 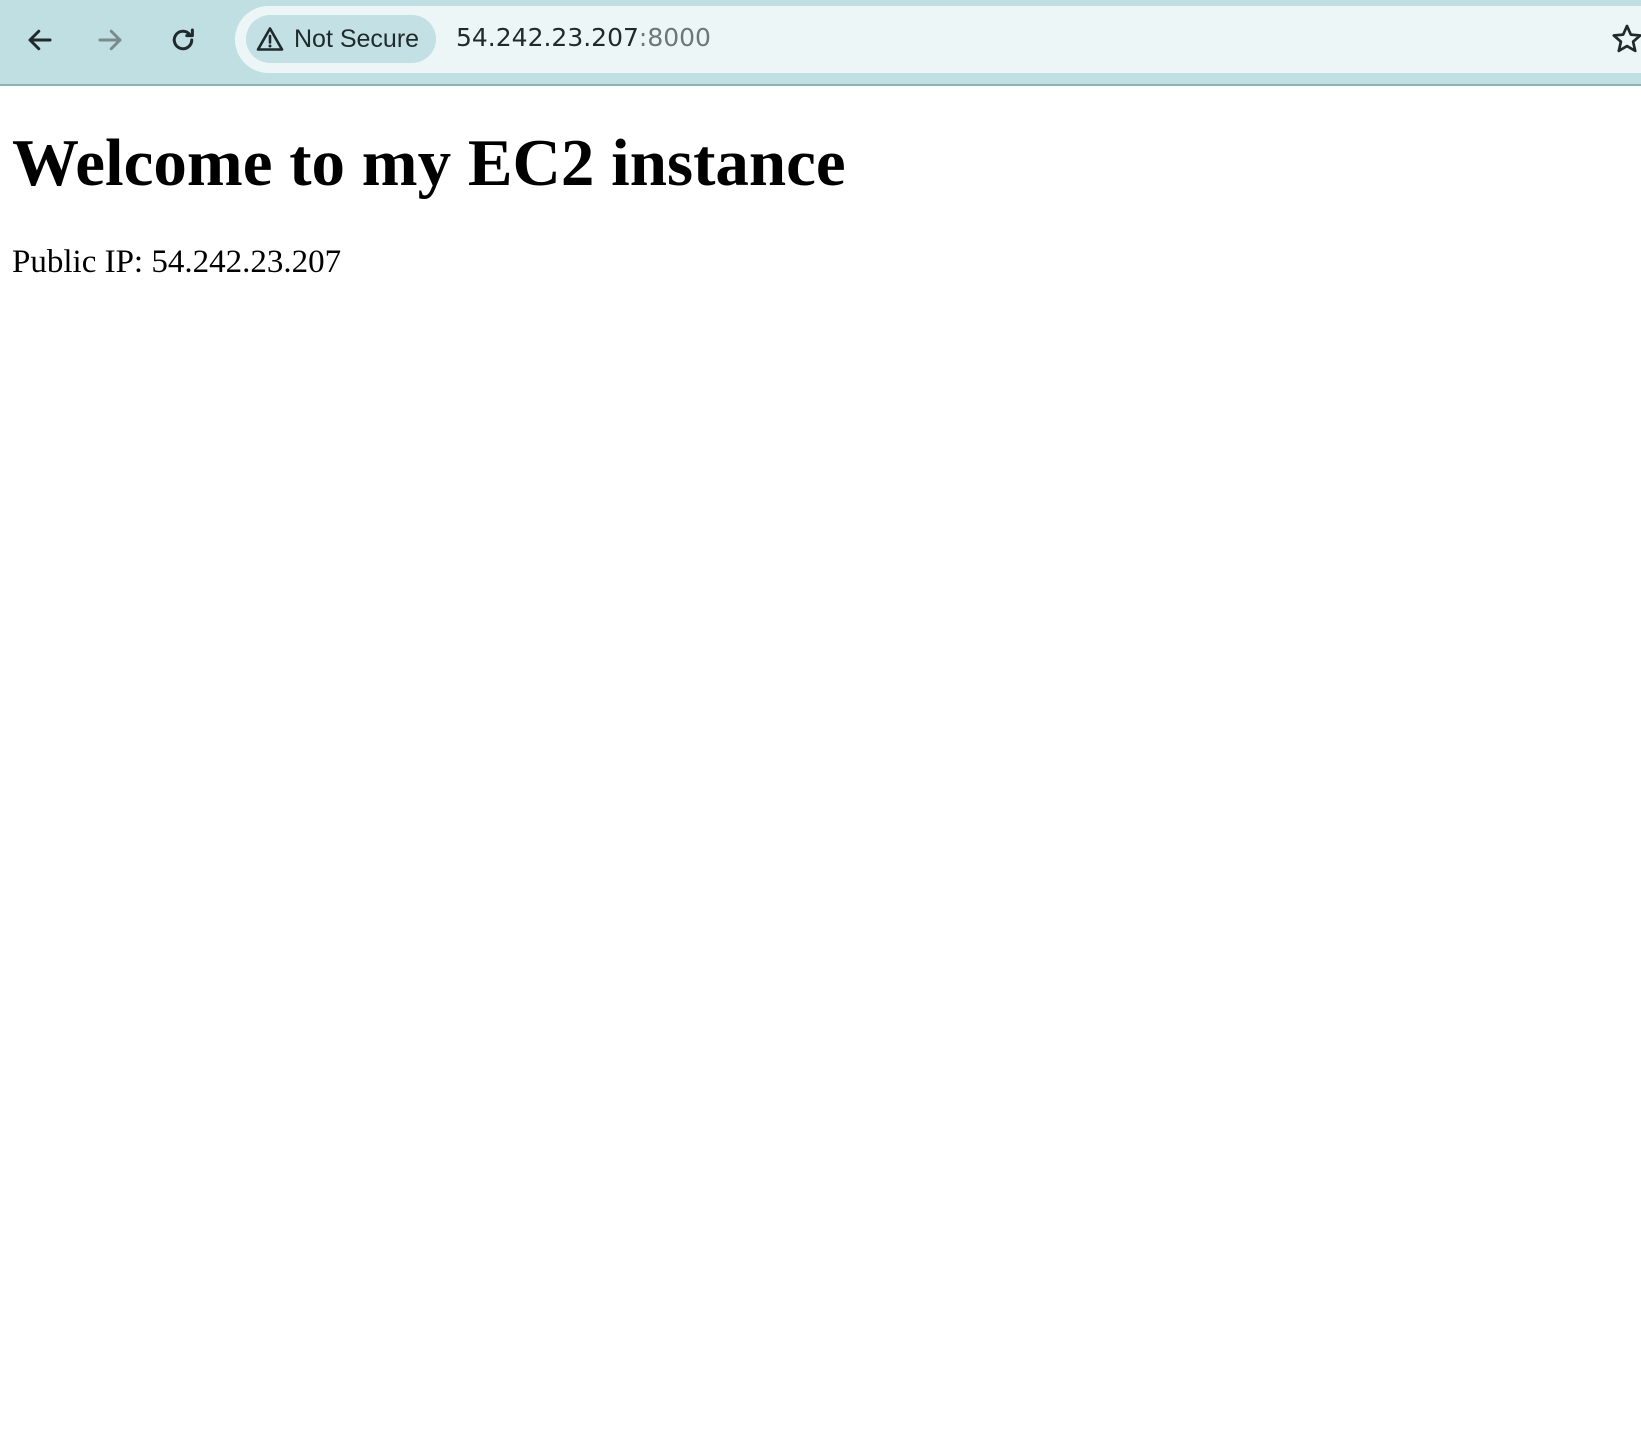 I want to click on browser-toolbar: Not Secure 54.242.23.207:8000, so click(x=820, y=43).